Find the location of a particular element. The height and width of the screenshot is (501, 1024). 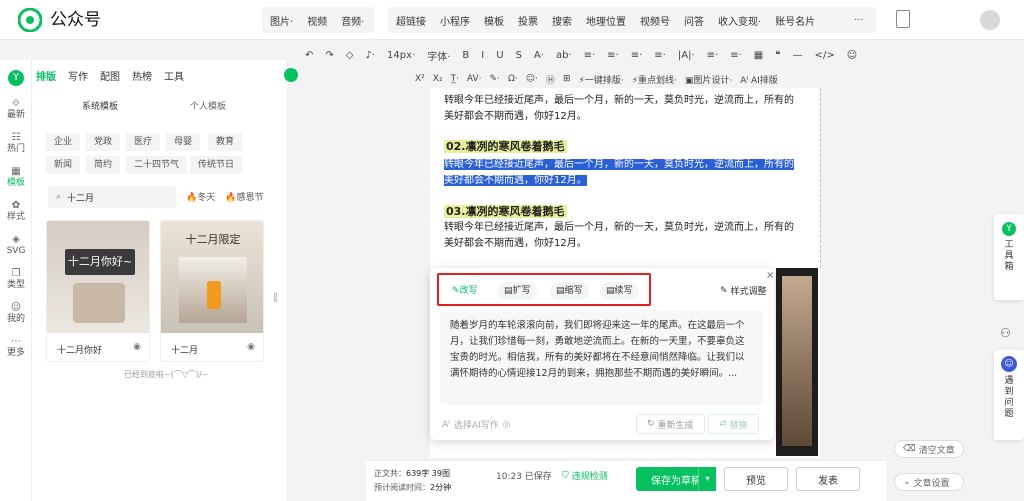

toolbar-button: X² is located at coordinates (420, 79).